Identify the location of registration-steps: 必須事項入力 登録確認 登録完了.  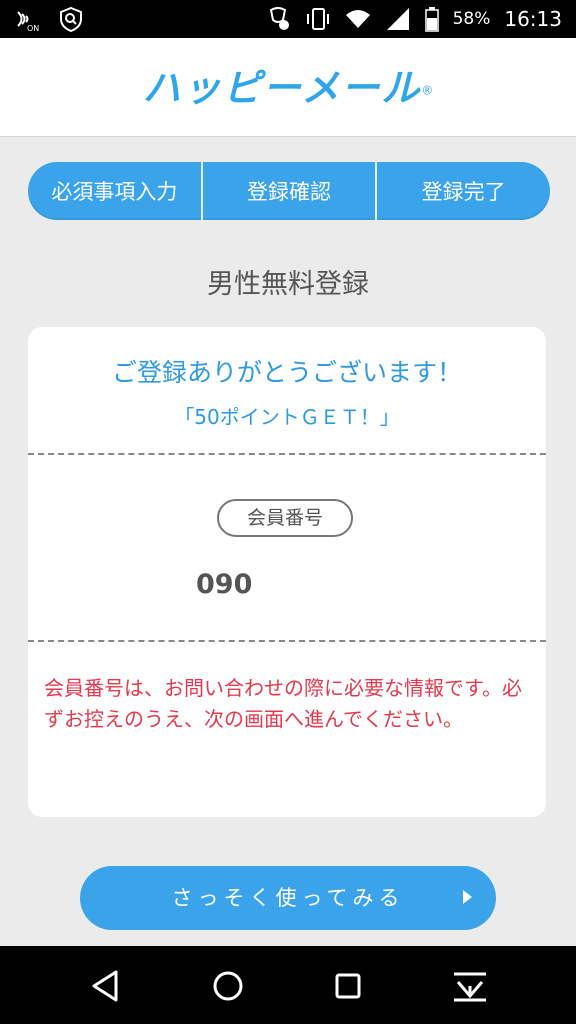
(289, 191).